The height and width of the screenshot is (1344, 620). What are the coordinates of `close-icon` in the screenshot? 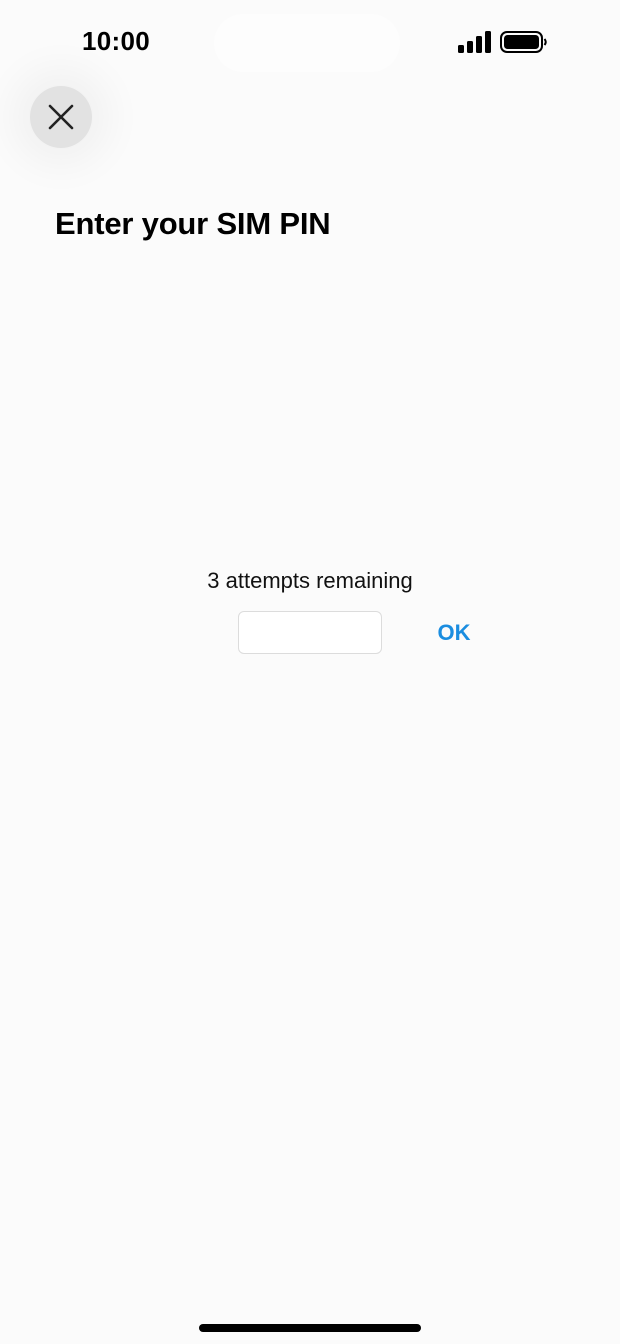 It's located at (61, 117).